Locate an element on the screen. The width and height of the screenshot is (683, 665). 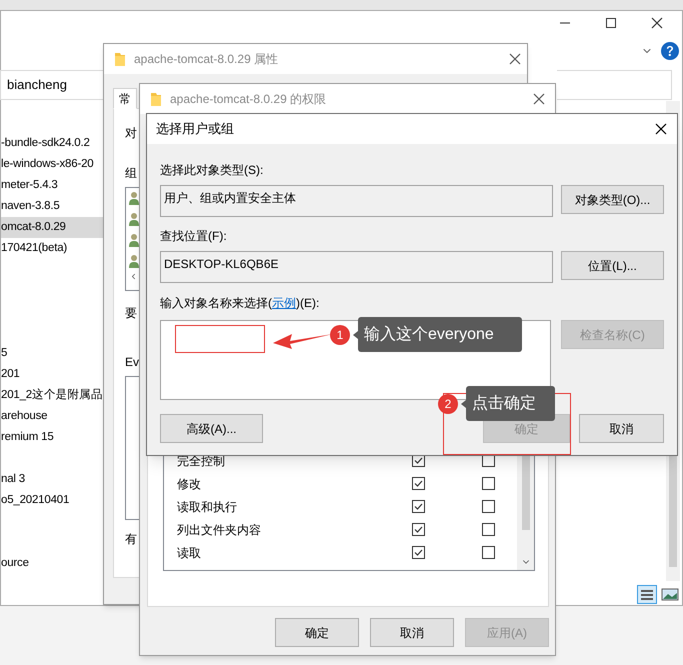
field-label: 选择此对象类型(S): is located at coordinates (212, 170).